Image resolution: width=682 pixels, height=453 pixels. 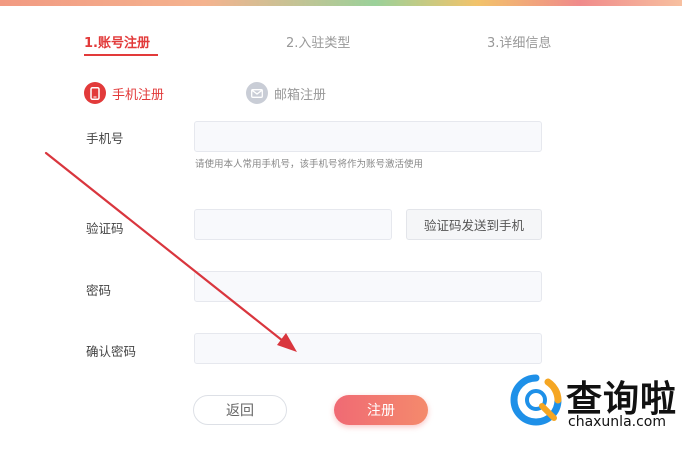 I want to click on phone-input, so click(x=368, y=136).